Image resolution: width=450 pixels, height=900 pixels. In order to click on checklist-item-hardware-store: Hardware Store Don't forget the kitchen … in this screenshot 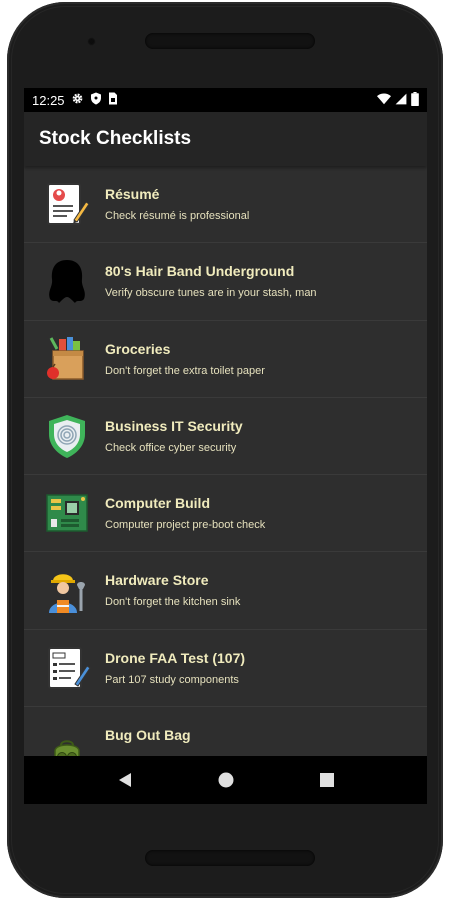, I will do `click(225, 591)`.